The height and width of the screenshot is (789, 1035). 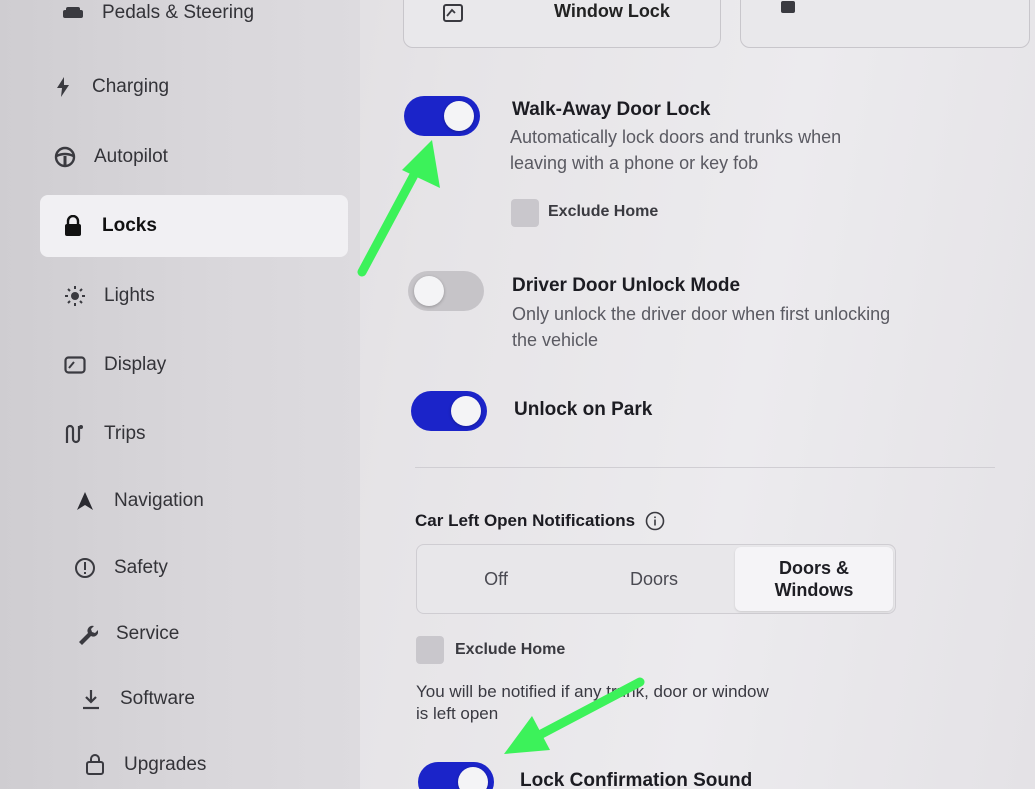 What do you see at coordinates (141, 567) in the screenshot?
I see `sidebar-item-label: Safety` at bounding box center [141, 567].